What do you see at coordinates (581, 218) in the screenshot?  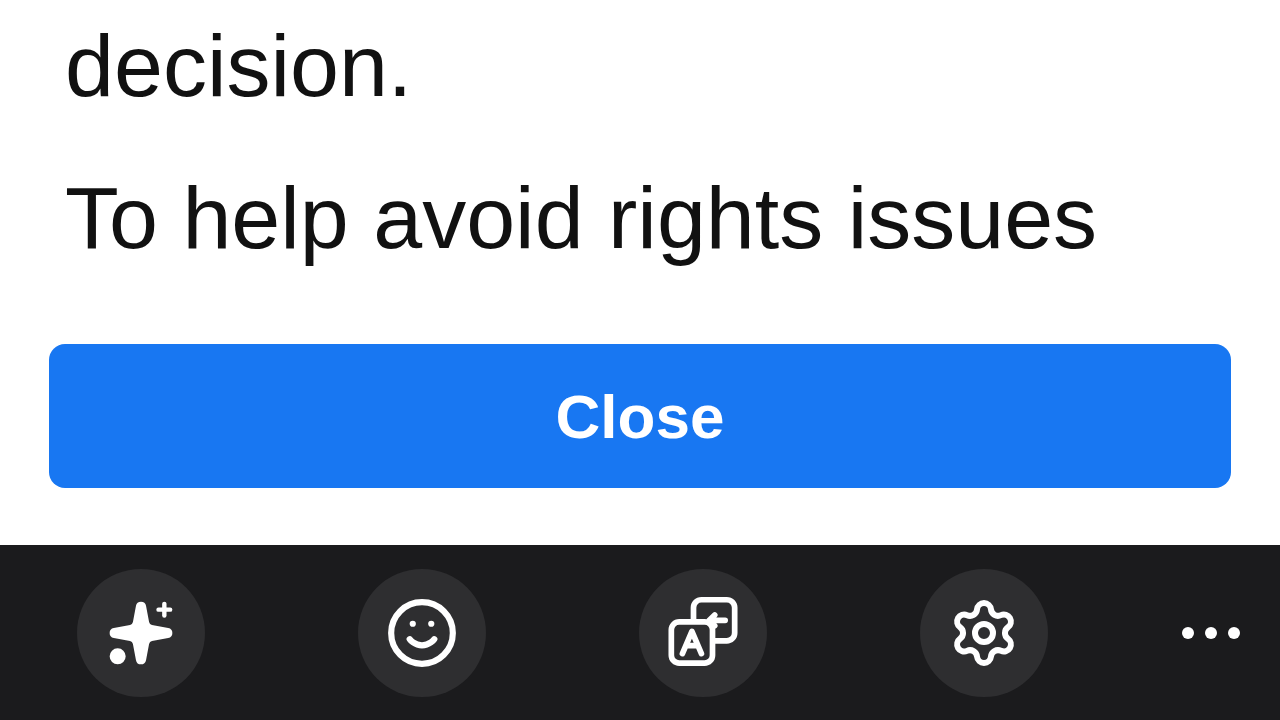 I see `body-text: To help avoid rights issues` at bounding box center [581, 218].